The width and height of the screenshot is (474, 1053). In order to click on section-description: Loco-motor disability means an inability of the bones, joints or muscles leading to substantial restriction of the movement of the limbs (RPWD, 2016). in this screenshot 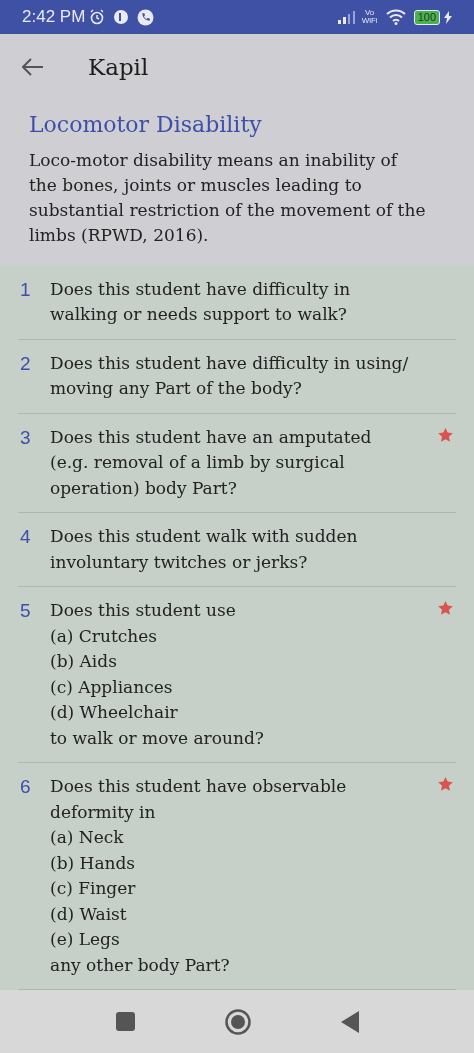, I will do `click(228, 197)`.